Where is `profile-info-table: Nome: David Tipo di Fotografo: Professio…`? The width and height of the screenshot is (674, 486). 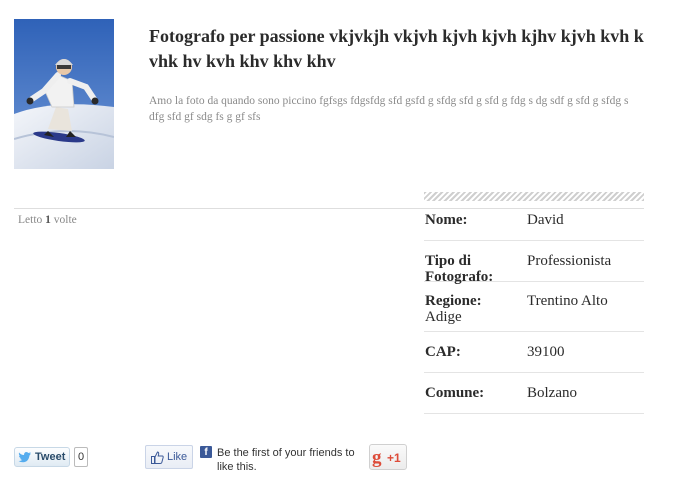 profile-info-table: Nome: David Tipo di Fotografo: Professio… is located at coordinates (534, 311).